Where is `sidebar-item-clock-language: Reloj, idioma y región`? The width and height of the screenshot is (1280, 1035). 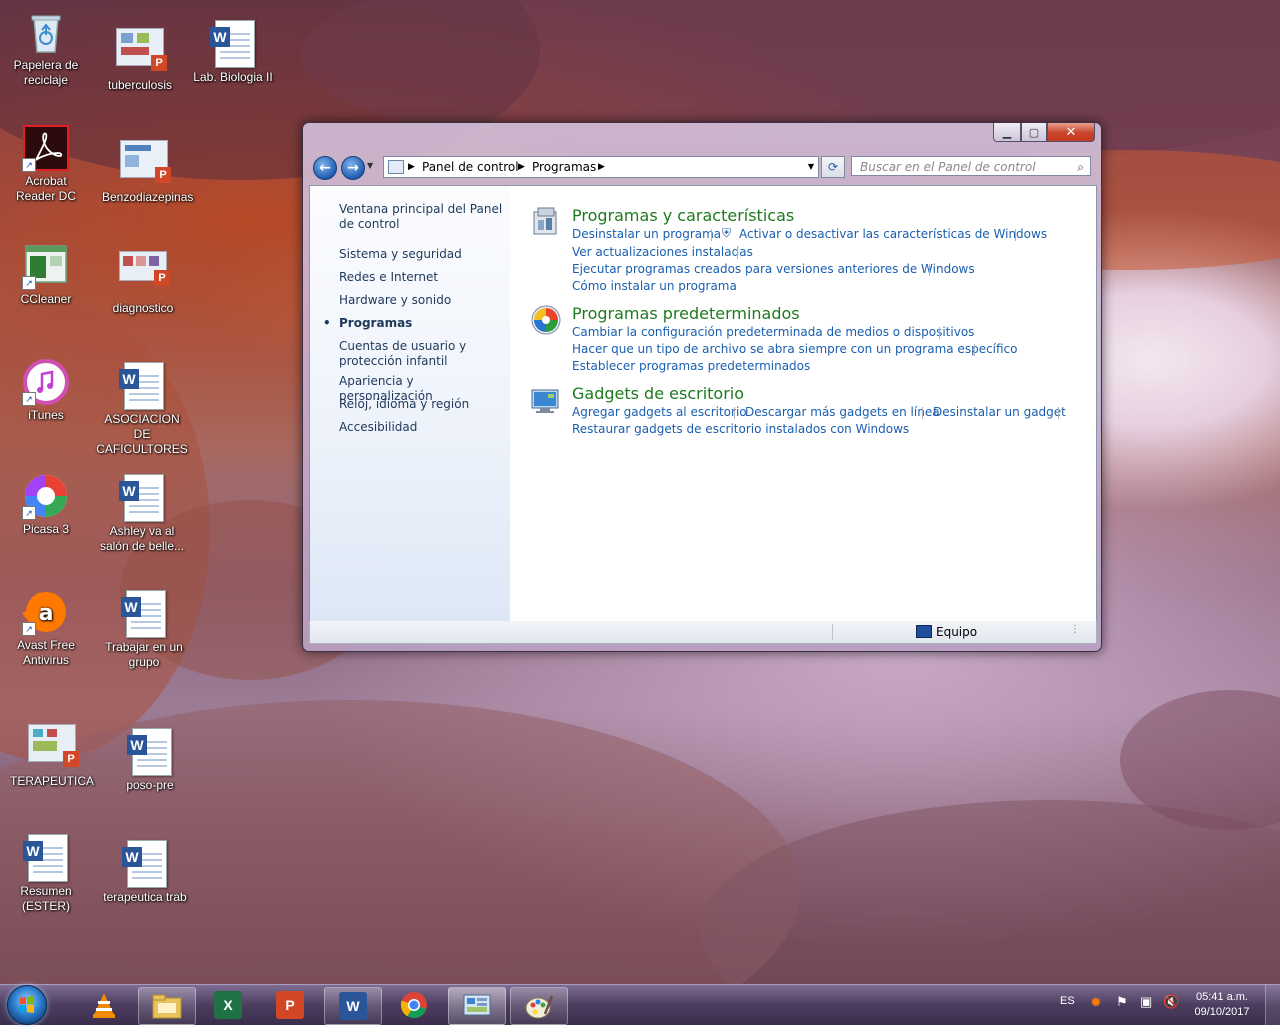
sidebar-item-clock-language: Reloj, idioma y región is located at coordinates (421, 404).